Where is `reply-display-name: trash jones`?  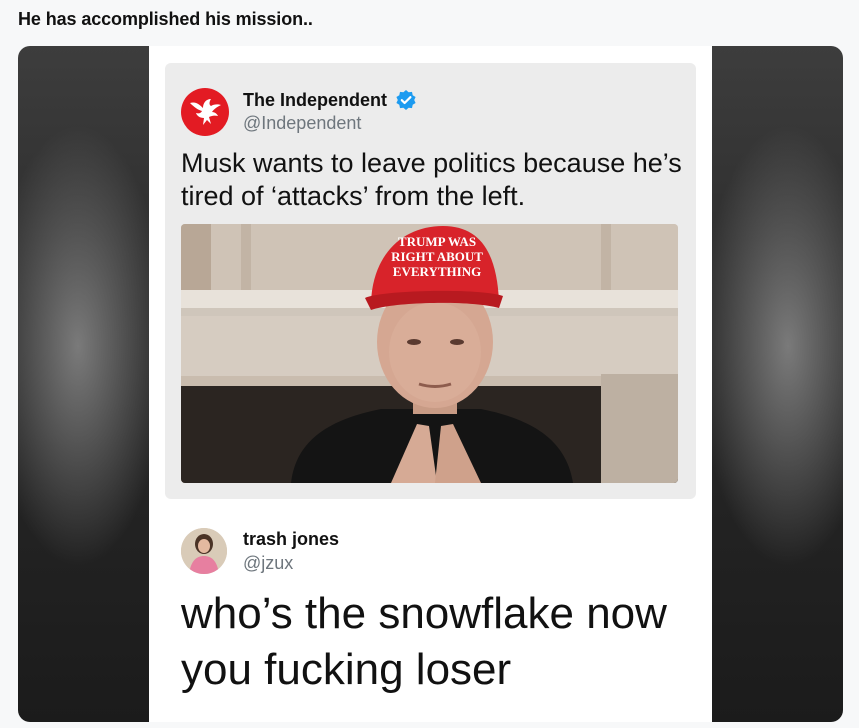
reply-display-name: trash jones is located at coordinates (291, 539).